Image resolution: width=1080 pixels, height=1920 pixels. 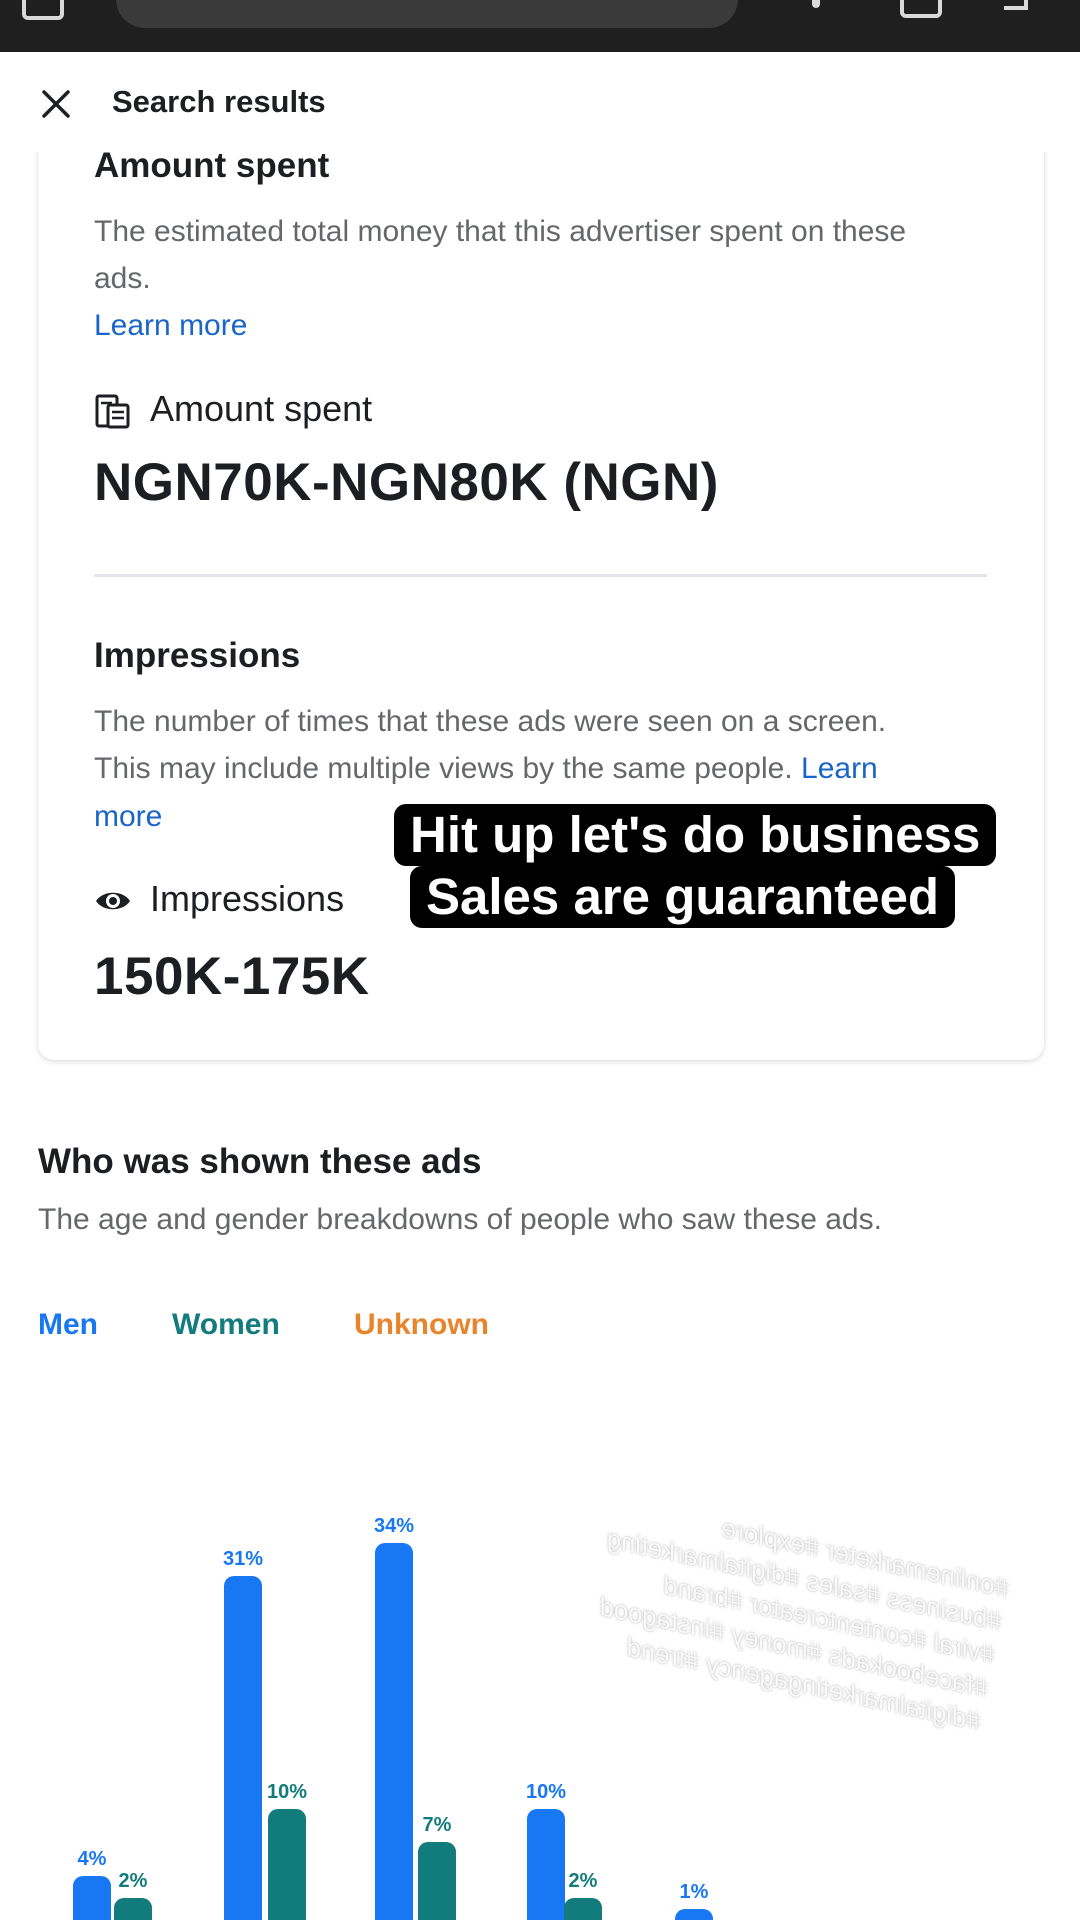 I want to click on money-stack-icon, so click(x=113, y=414).